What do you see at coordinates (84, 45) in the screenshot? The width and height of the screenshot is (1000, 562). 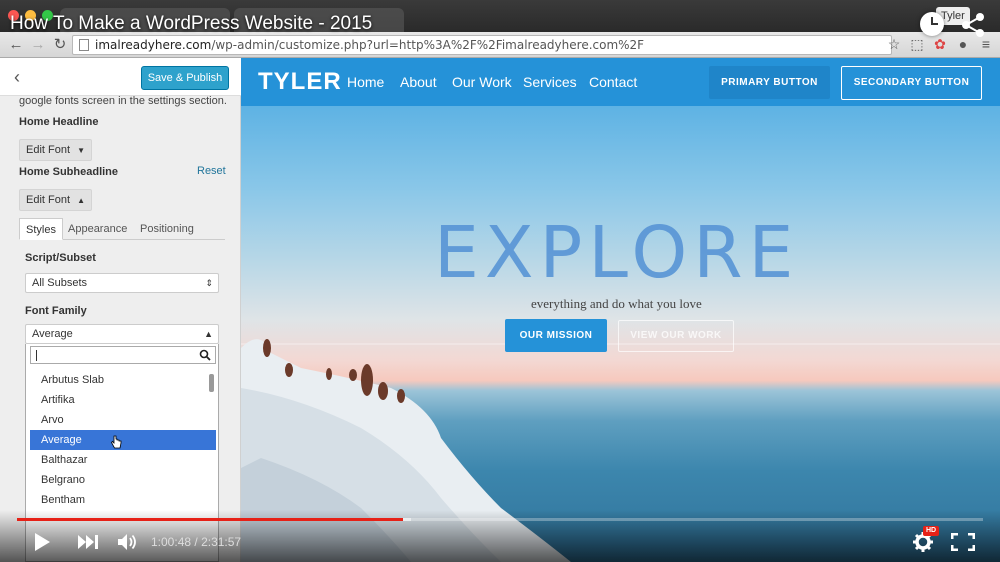 I see `page-icon` at bounding box center [84, 45].